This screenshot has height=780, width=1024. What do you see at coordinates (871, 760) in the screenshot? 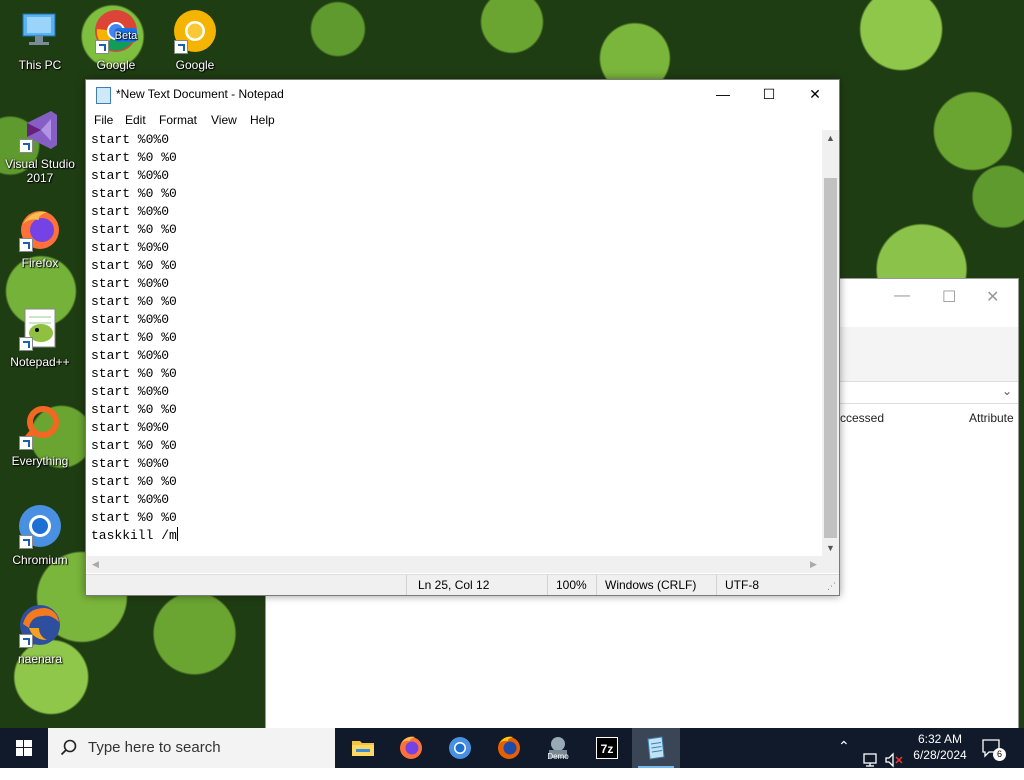
I see `network-icon` at bounding box center [871, 760].